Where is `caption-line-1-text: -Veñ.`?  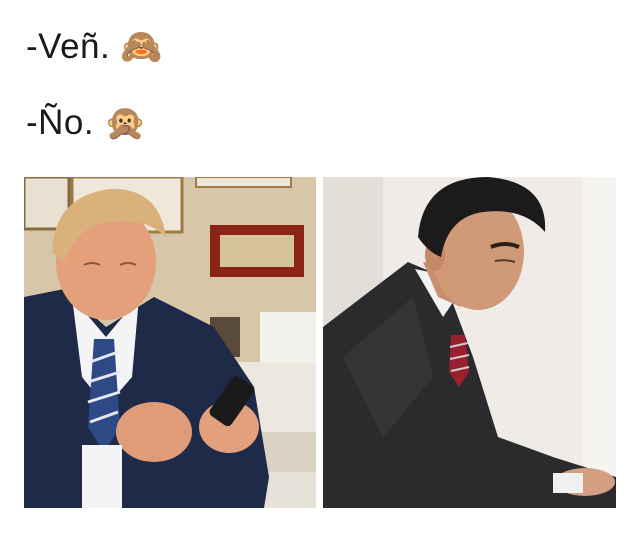
caption-line-1-text: -Veñ. is located at coordinates (68, 46).